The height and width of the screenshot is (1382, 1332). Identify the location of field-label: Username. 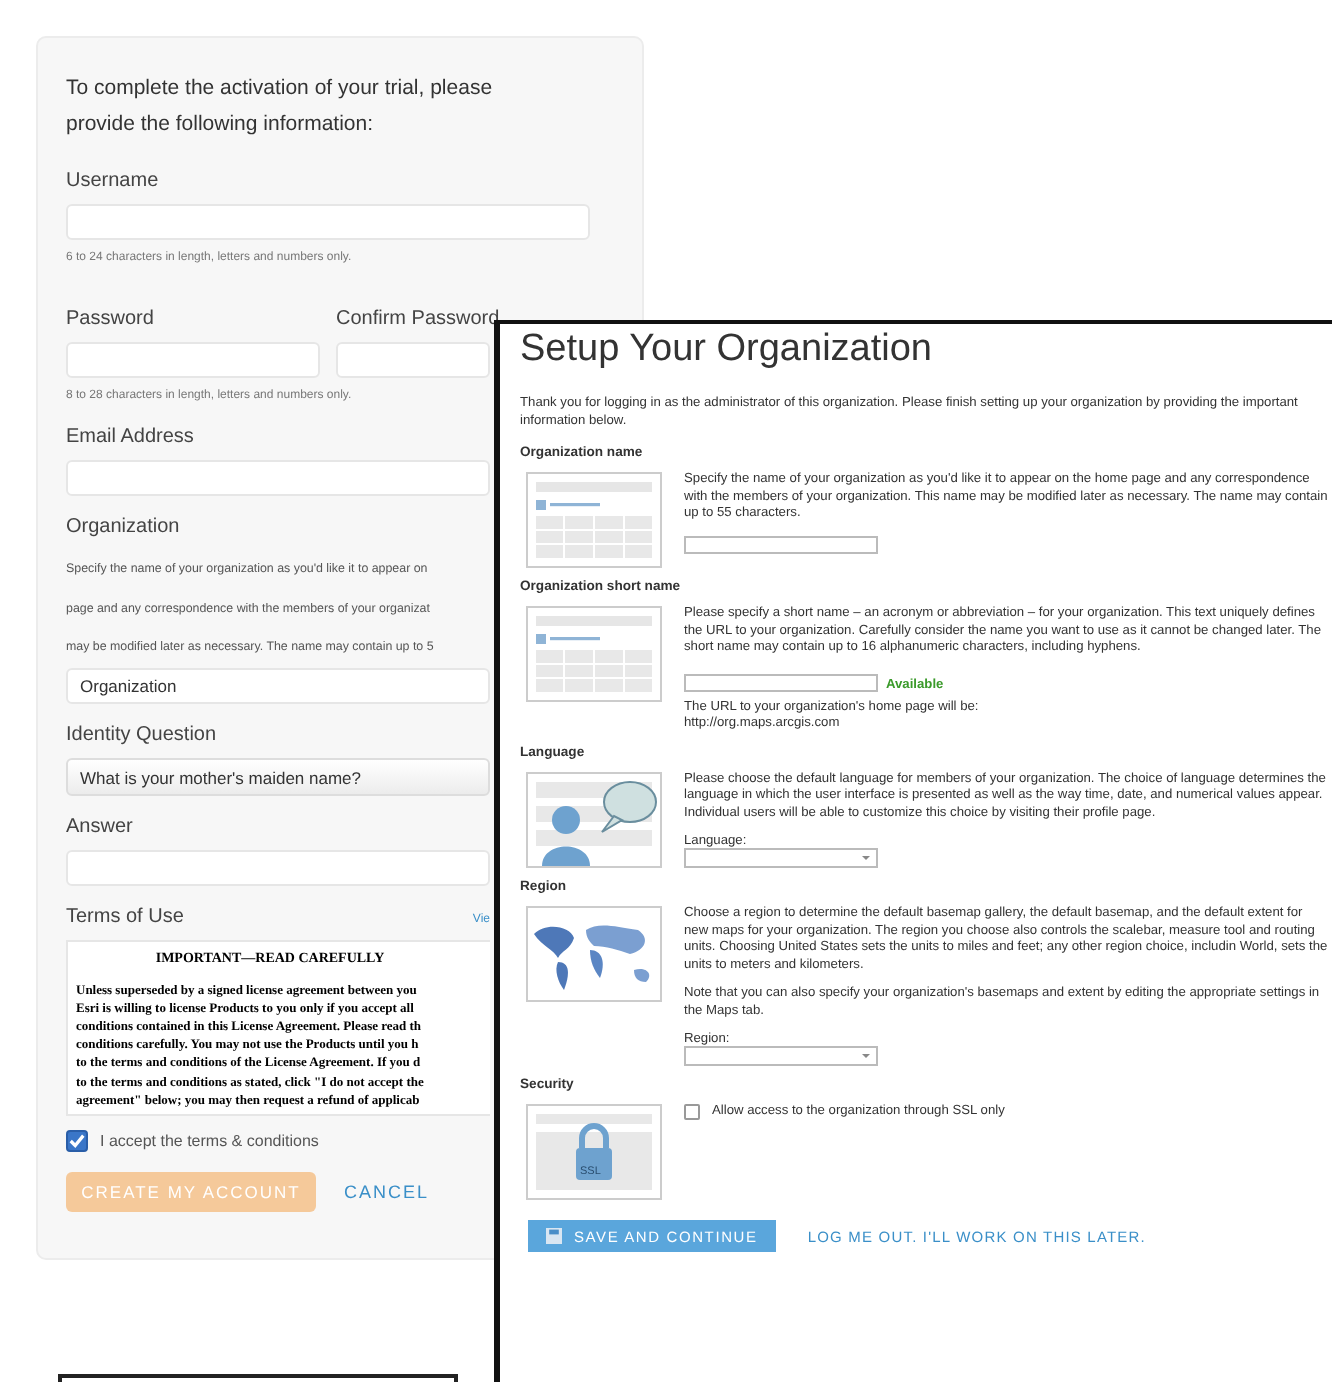
(113, 181).